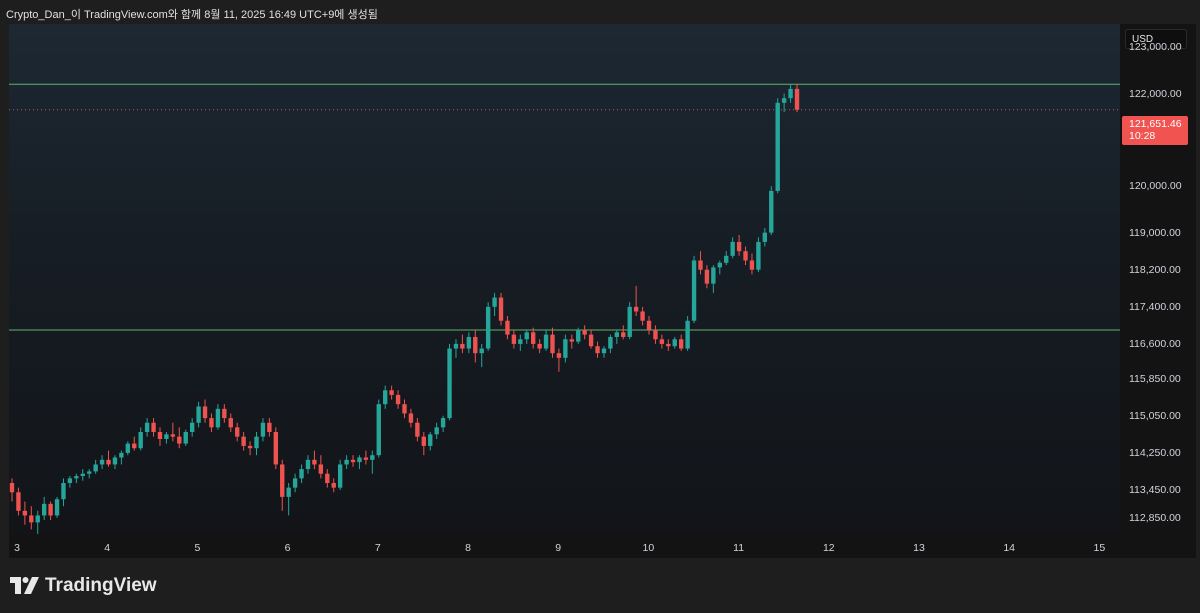 This screenshot has width=1200, height=613. Describe the element at coordinates (1099, 548) in the screenshot. I see `time-tick-label: 15` at that location.